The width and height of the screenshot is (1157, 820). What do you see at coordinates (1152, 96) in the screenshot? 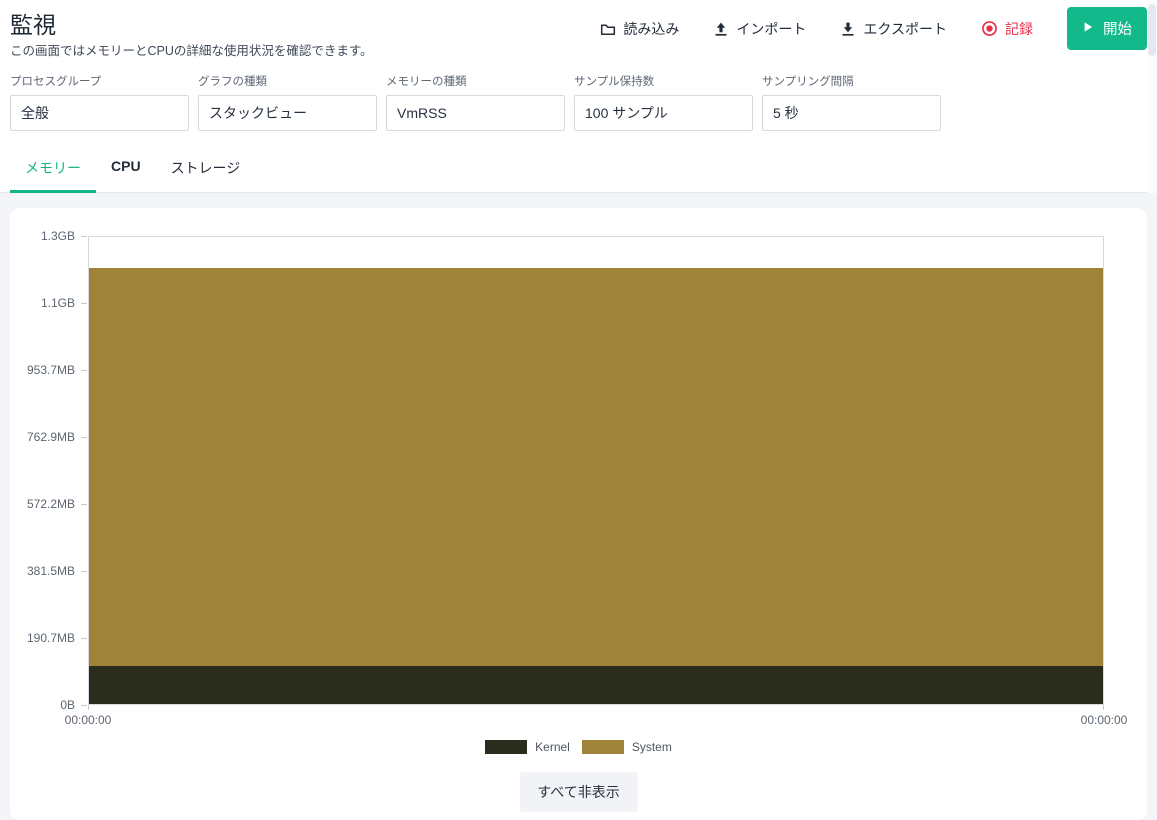
I see `scrollbar` at bounding box center [1152, 96].